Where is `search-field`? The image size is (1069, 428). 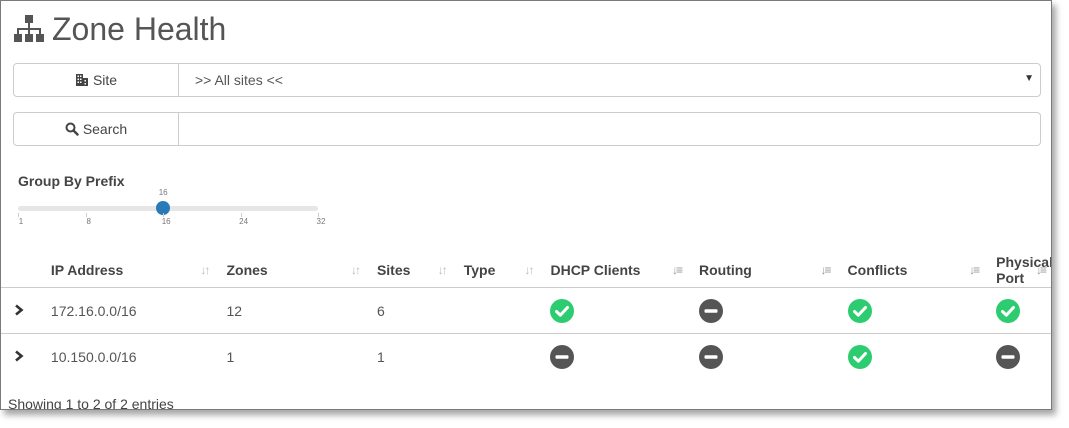
search-field is located at coordinates (609, 129).